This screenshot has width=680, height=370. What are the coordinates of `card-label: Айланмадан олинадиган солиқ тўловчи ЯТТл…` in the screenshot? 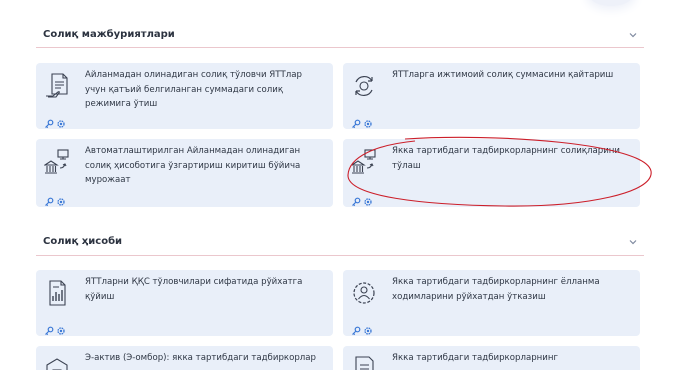 It's located at (193, 89).